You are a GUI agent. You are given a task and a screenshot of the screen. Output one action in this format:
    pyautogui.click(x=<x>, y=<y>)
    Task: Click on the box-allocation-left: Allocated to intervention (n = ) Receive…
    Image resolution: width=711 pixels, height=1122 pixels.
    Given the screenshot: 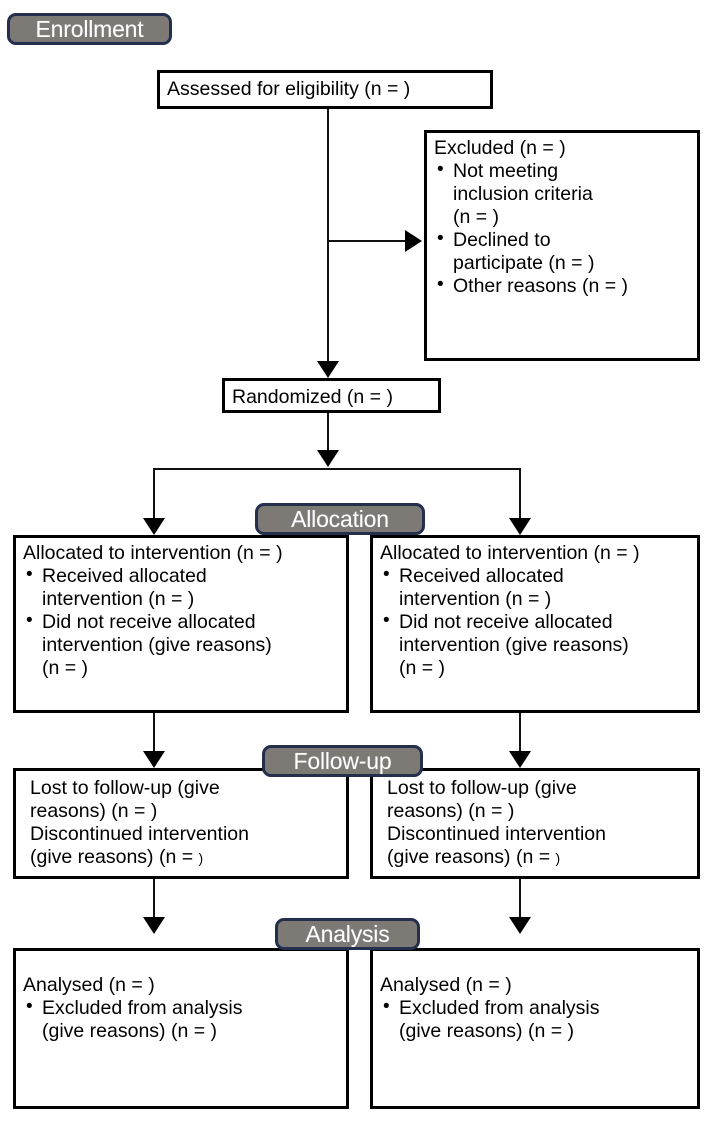 What is the action you would take?
    pyautogui.click(x=181, y=624)
    